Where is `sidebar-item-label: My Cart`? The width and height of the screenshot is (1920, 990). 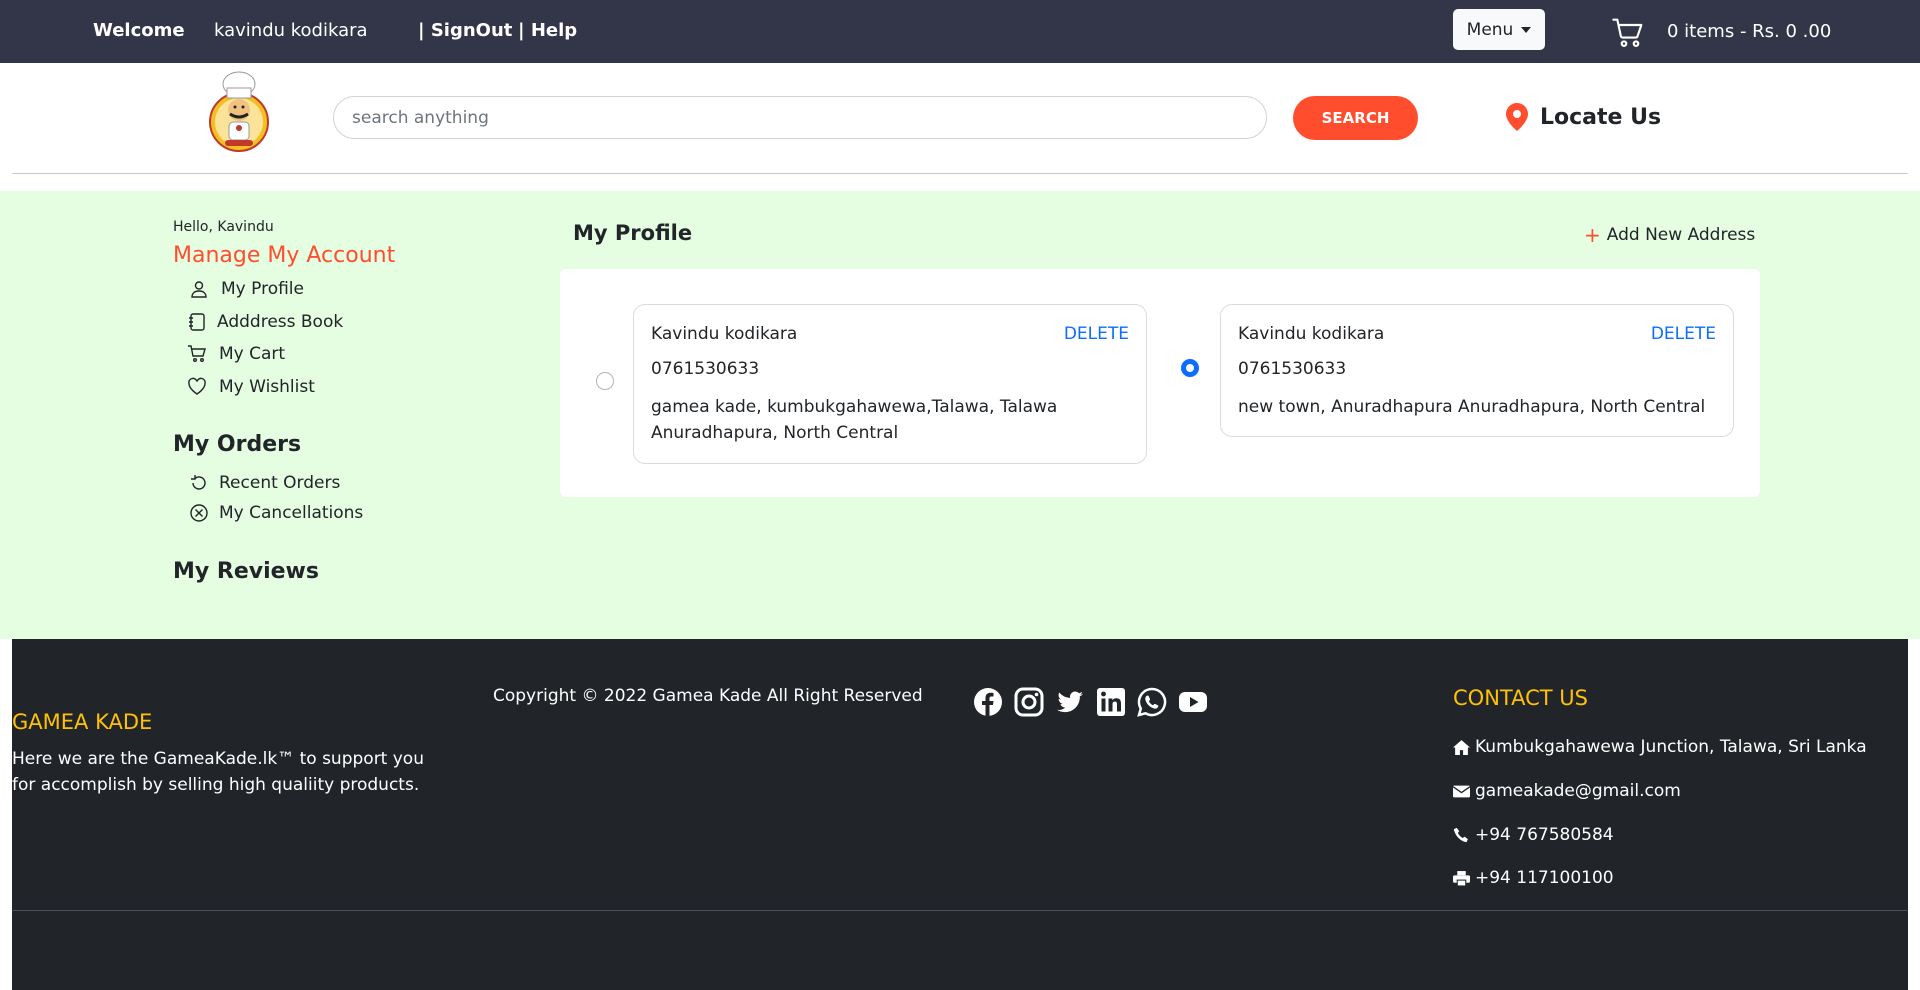 sidebar-item-label: My Cart is located at coordinates (252, 354).